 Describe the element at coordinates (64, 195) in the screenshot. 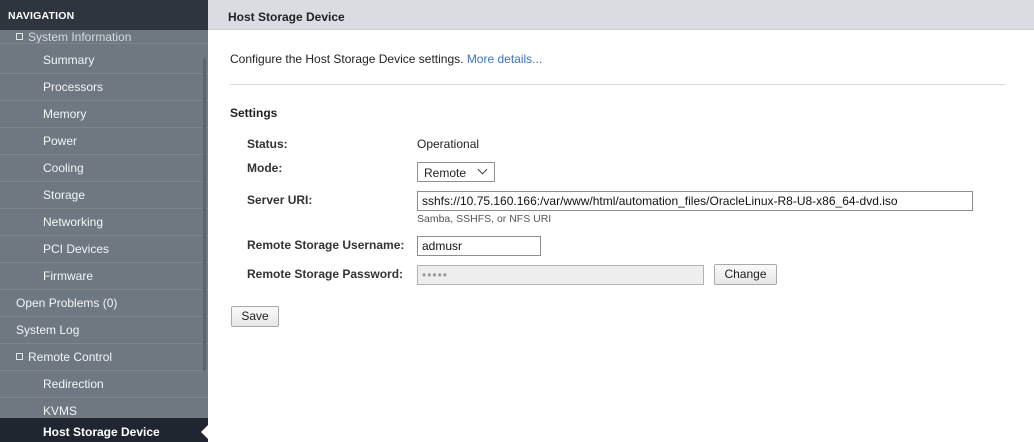

I see `sidebar-item-label: Storage` at that location.